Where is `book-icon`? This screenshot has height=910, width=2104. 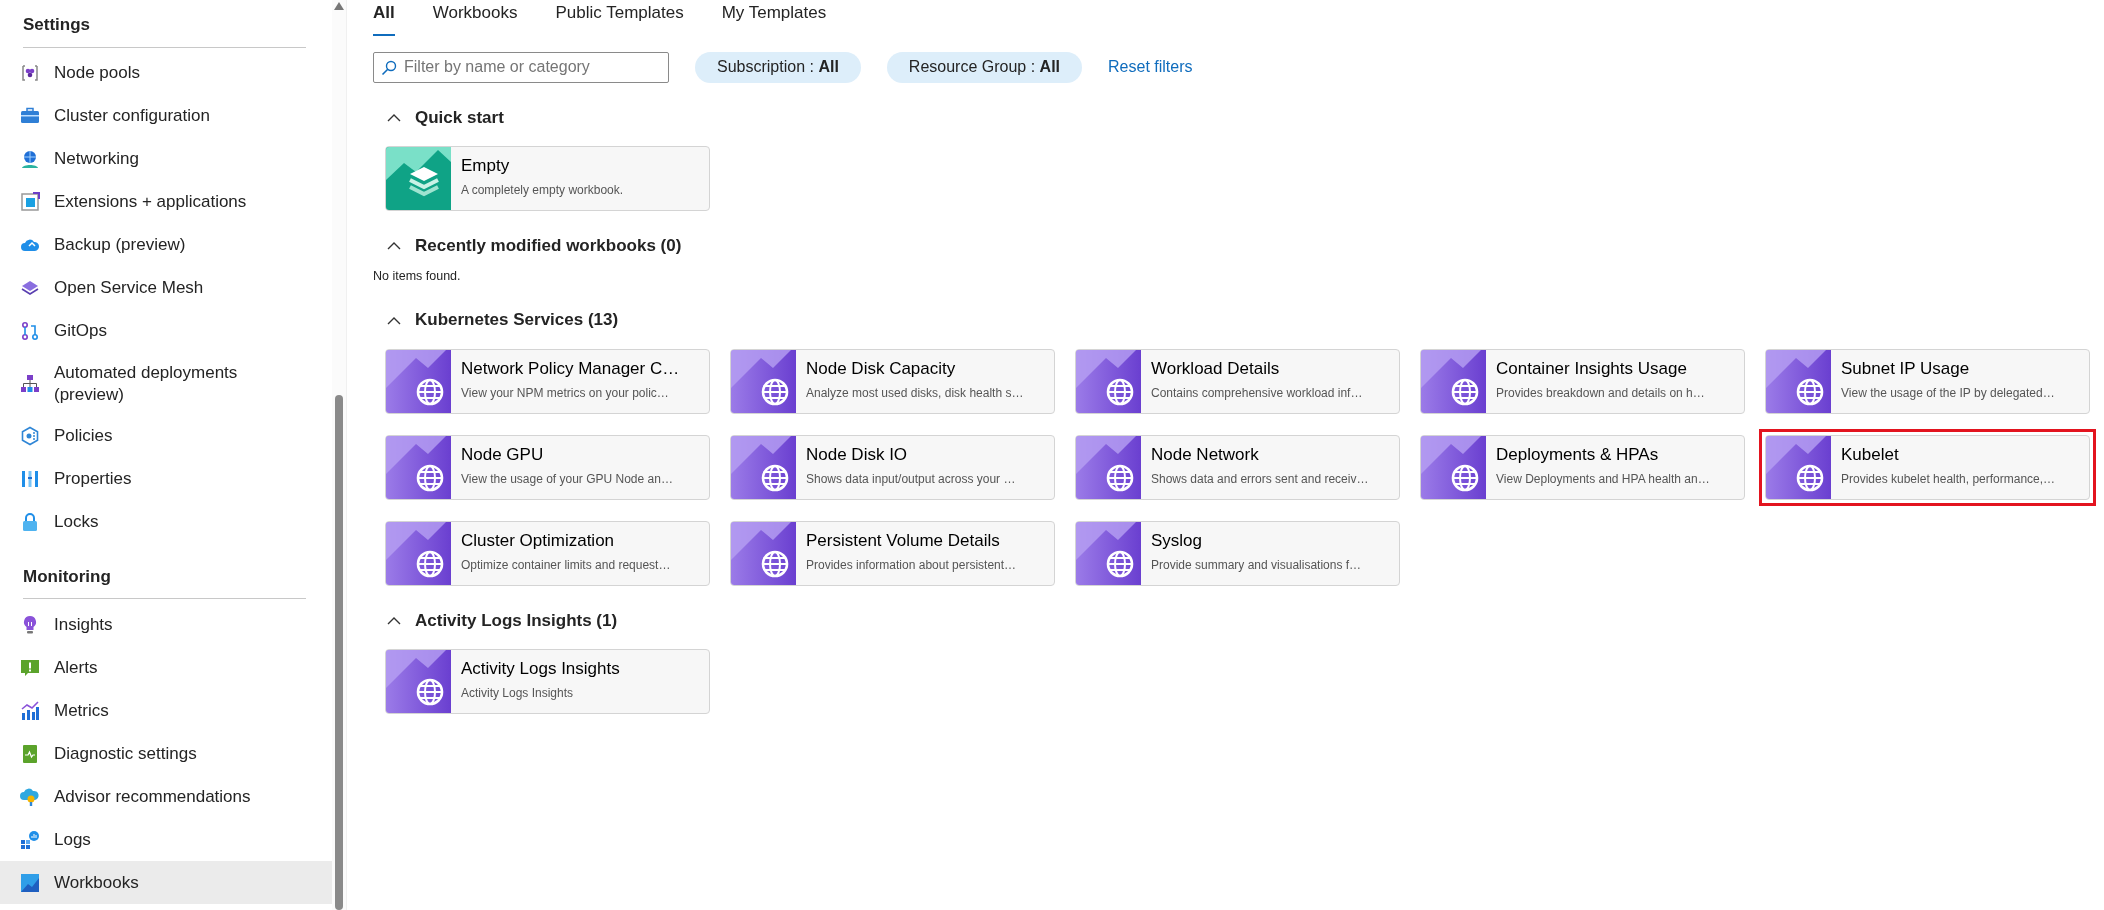 book-icon is located at coordinates (30, 753).